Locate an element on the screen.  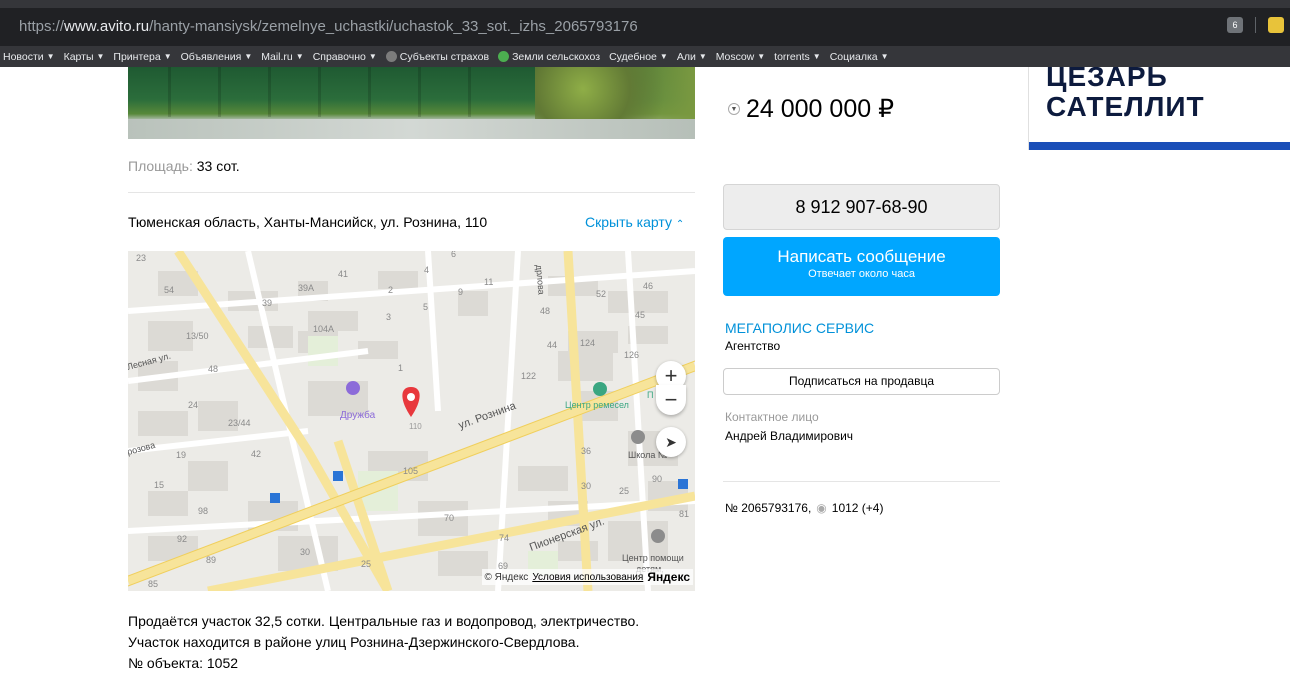
yandex-logo: Яндекс is located at coordinates (668, 577).